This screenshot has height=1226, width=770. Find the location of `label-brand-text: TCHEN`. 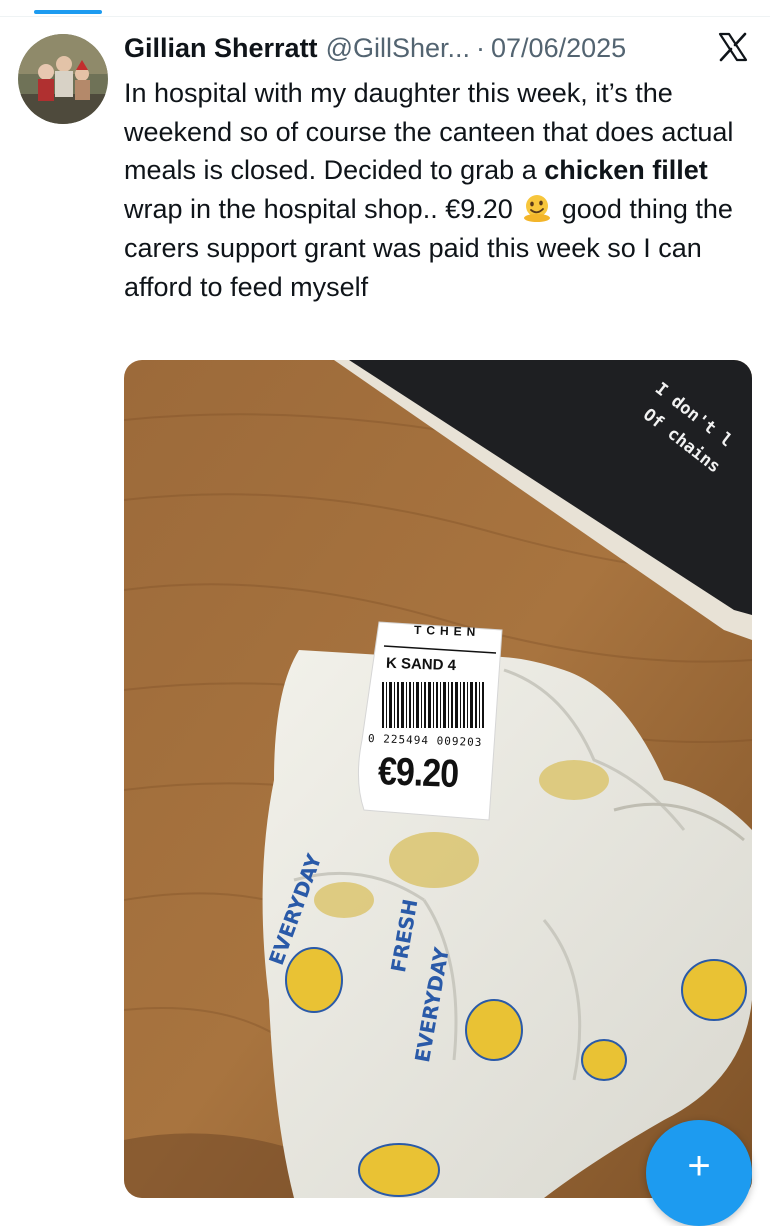

label-brand-text: TCHEN is located at coordinates (447, 631).